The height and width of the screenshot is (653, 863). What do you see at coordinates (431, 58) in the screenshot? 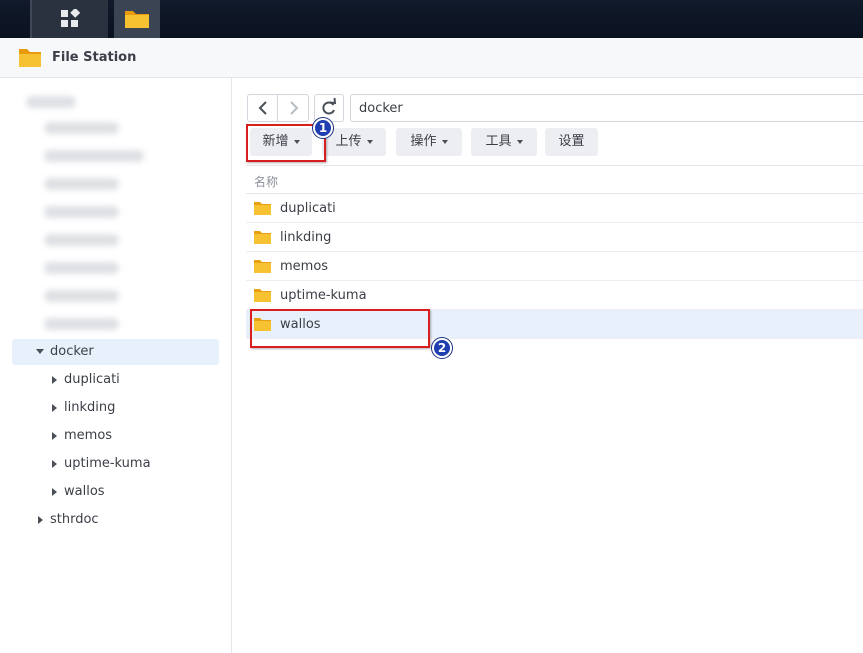
I see `window-titlebar: File Station` at bounding box center [431, 58].